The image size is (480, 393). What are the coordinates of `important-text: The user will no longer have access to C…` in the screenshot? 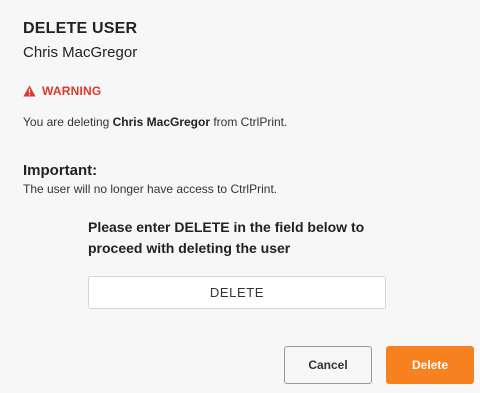 It's located at (150, 189).